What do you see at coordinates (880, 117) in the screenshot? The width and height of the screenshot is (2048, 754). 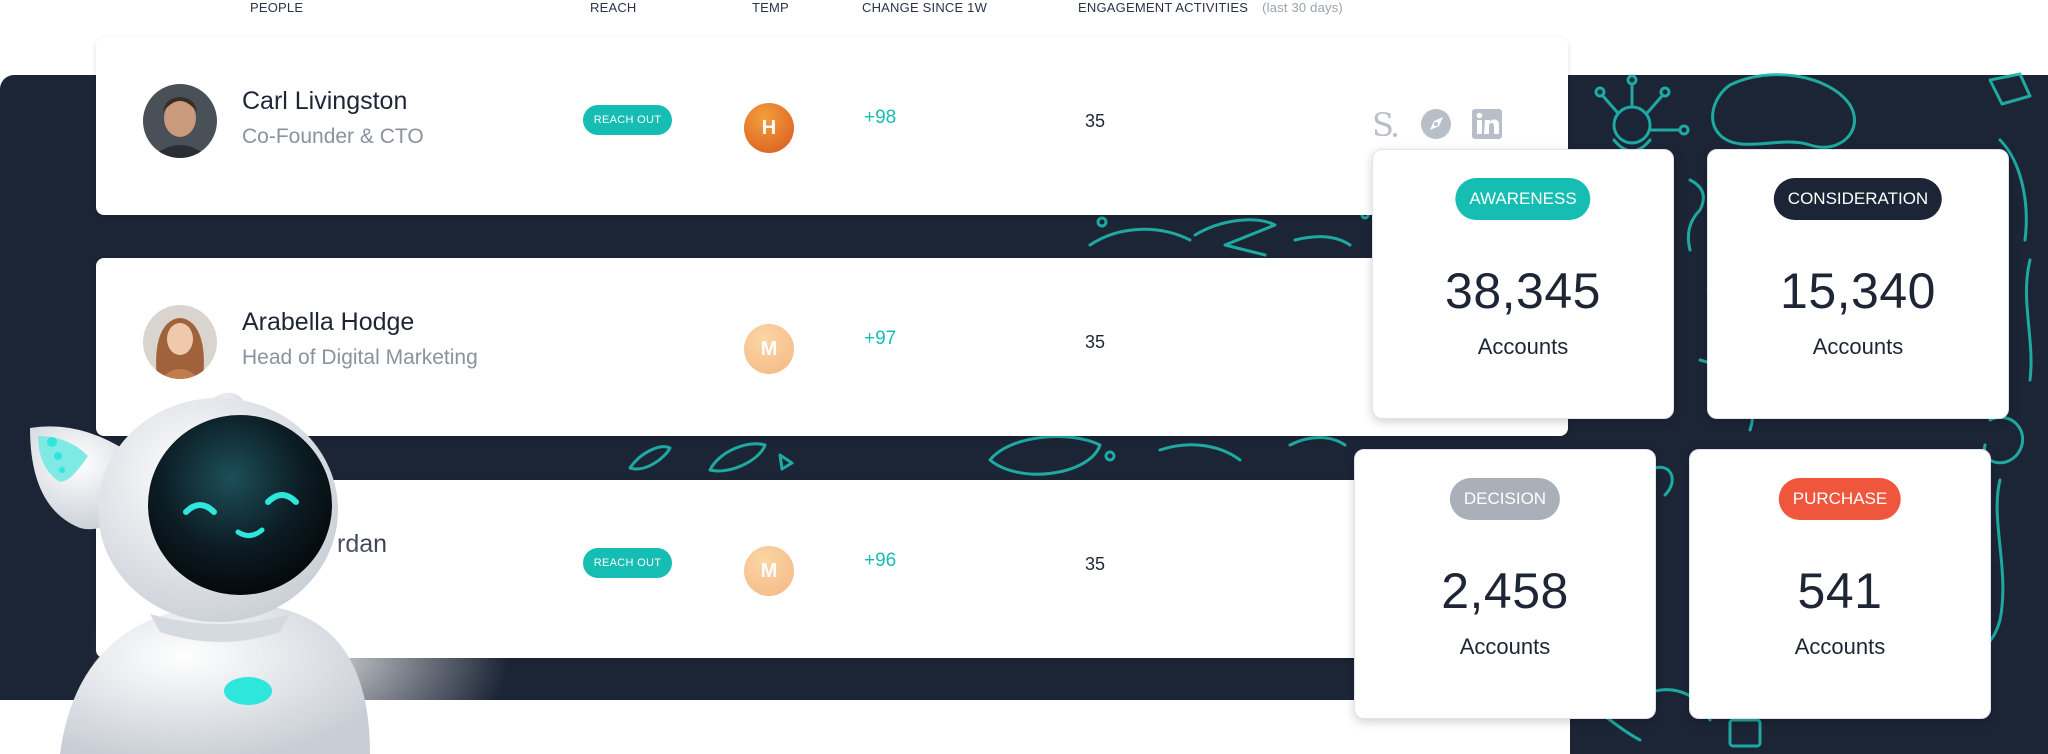 I see `change-value: +98` at bounding box center [880, 117].